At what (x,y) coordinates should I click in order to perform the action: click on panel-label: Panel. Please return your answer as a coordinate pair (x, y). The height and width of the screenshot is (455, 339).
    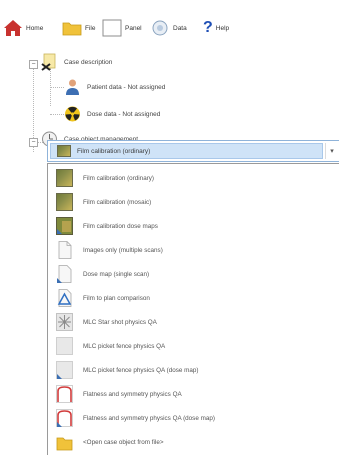
    Looking at the image, I should click on (133, 28).